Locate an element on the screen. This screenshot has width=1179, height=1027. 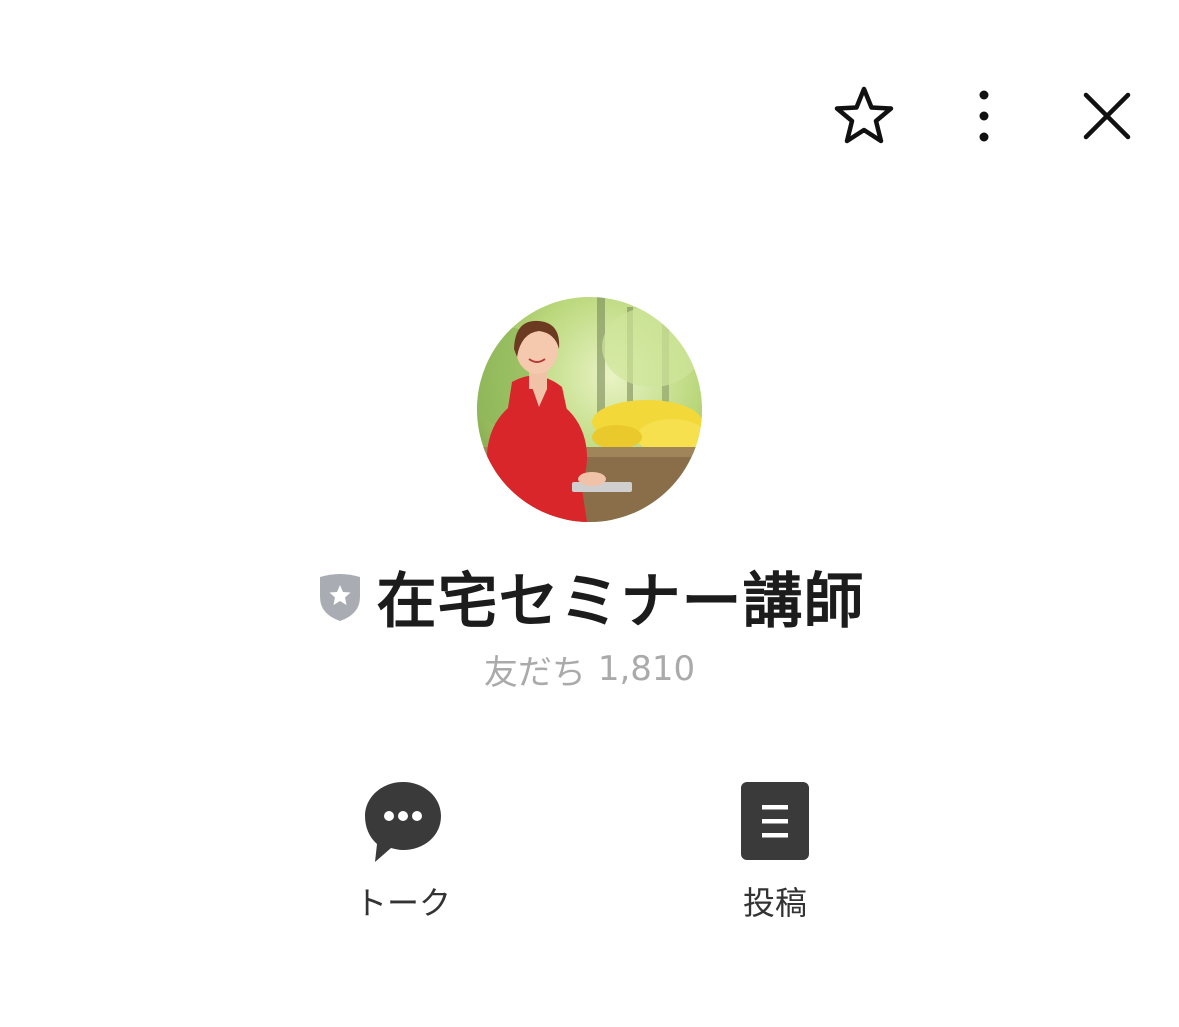
verified-shield-star-icon is located at coordinates (340, 596).